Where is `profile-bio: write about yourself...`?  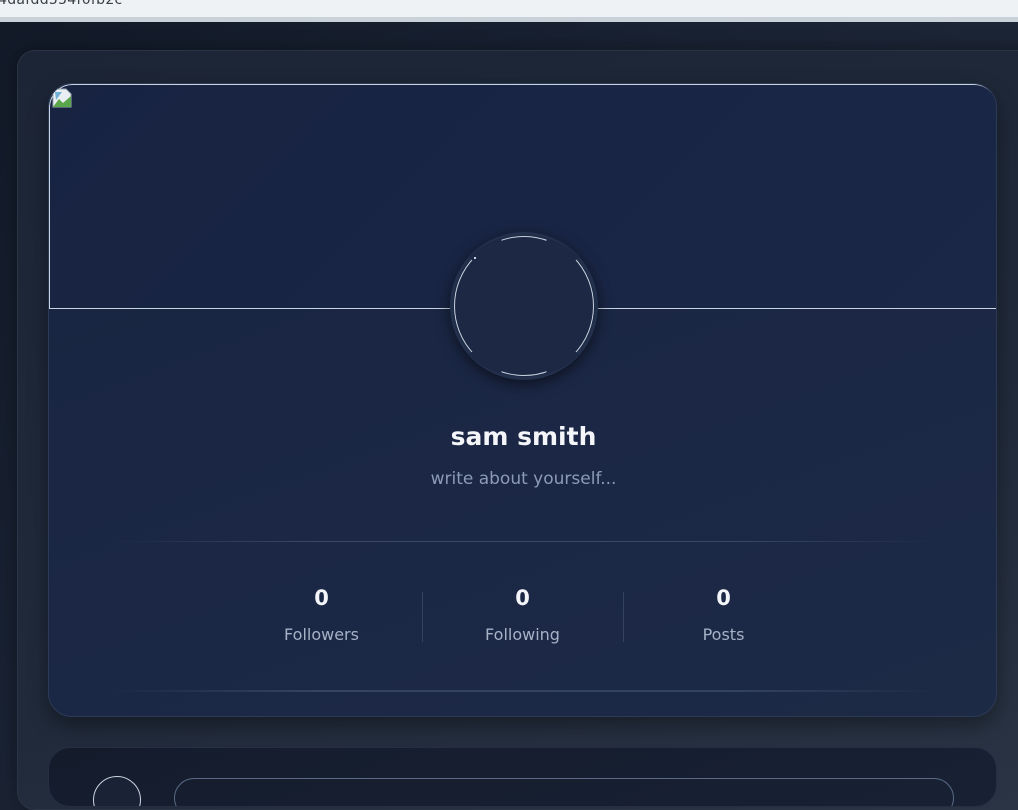 profile-bio: write about yourself... is located at coordinates (522, 479).